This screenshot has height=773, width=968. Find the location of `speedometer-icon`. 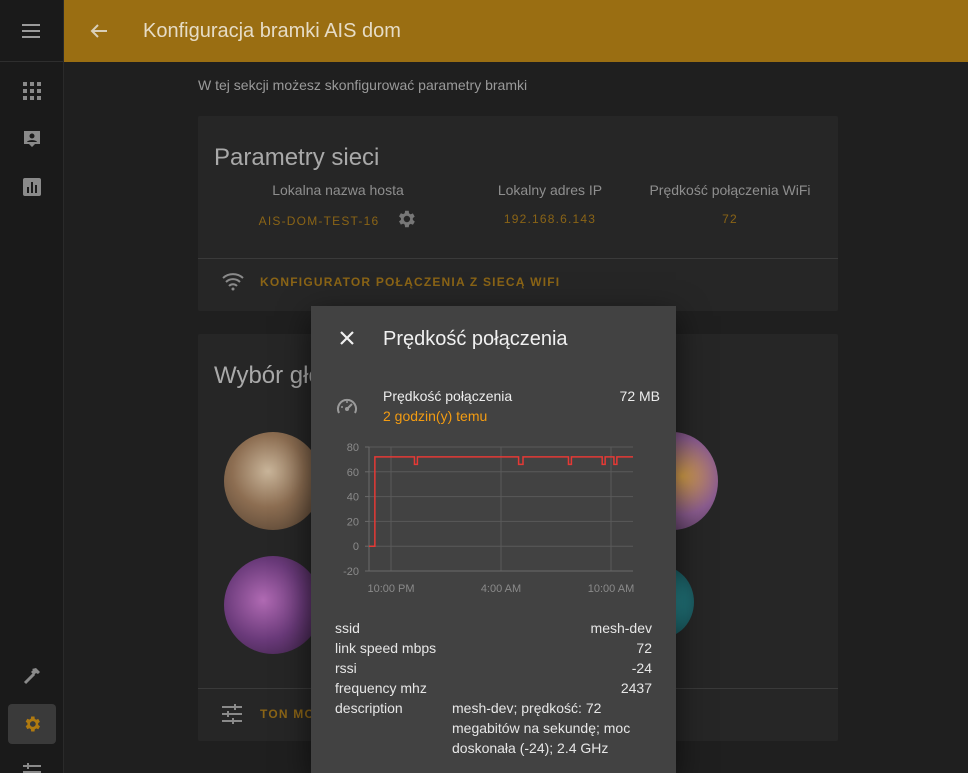

speedometer-icon is located at coordinates (347, 404).